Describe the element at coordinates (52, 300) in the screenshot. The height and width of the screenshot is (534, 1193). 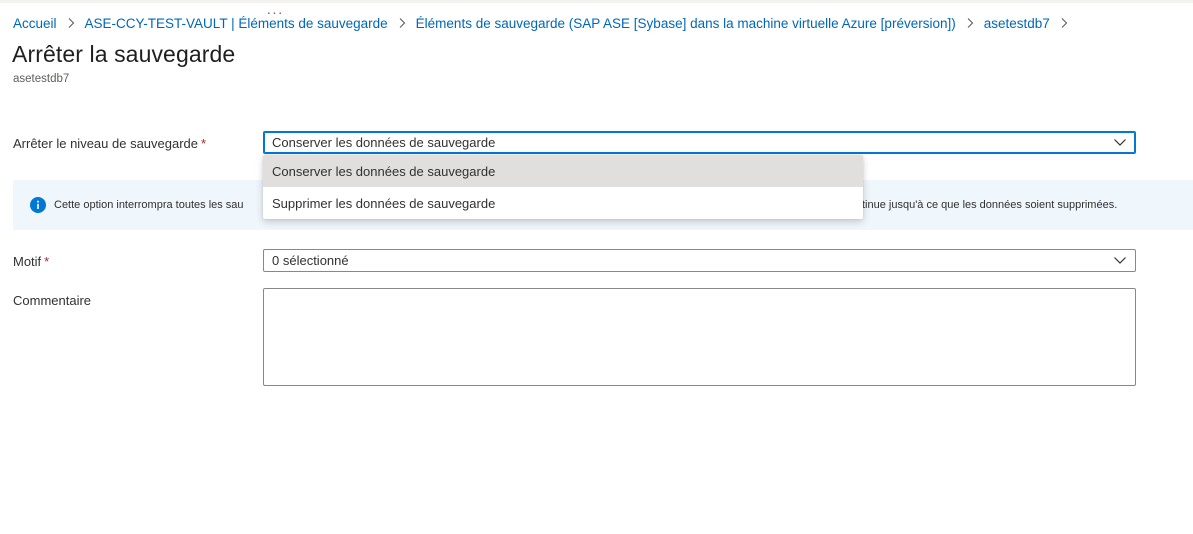
I see `comment-label: Commentaire` at that location.